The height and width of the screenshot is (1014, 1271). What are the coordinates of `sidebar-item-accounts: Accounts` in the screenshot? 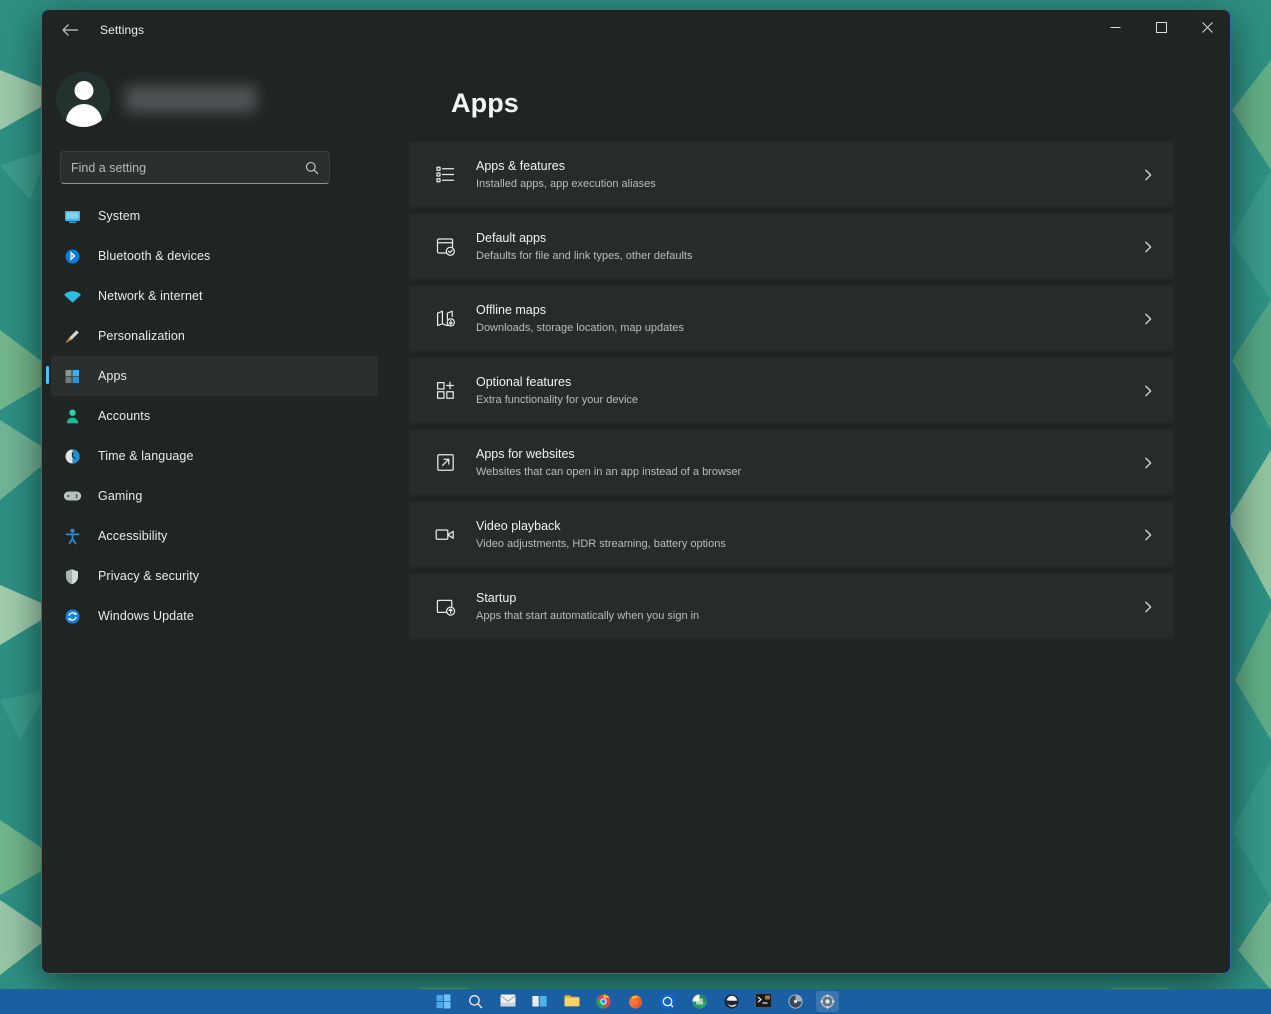 It's located at (214, 416).